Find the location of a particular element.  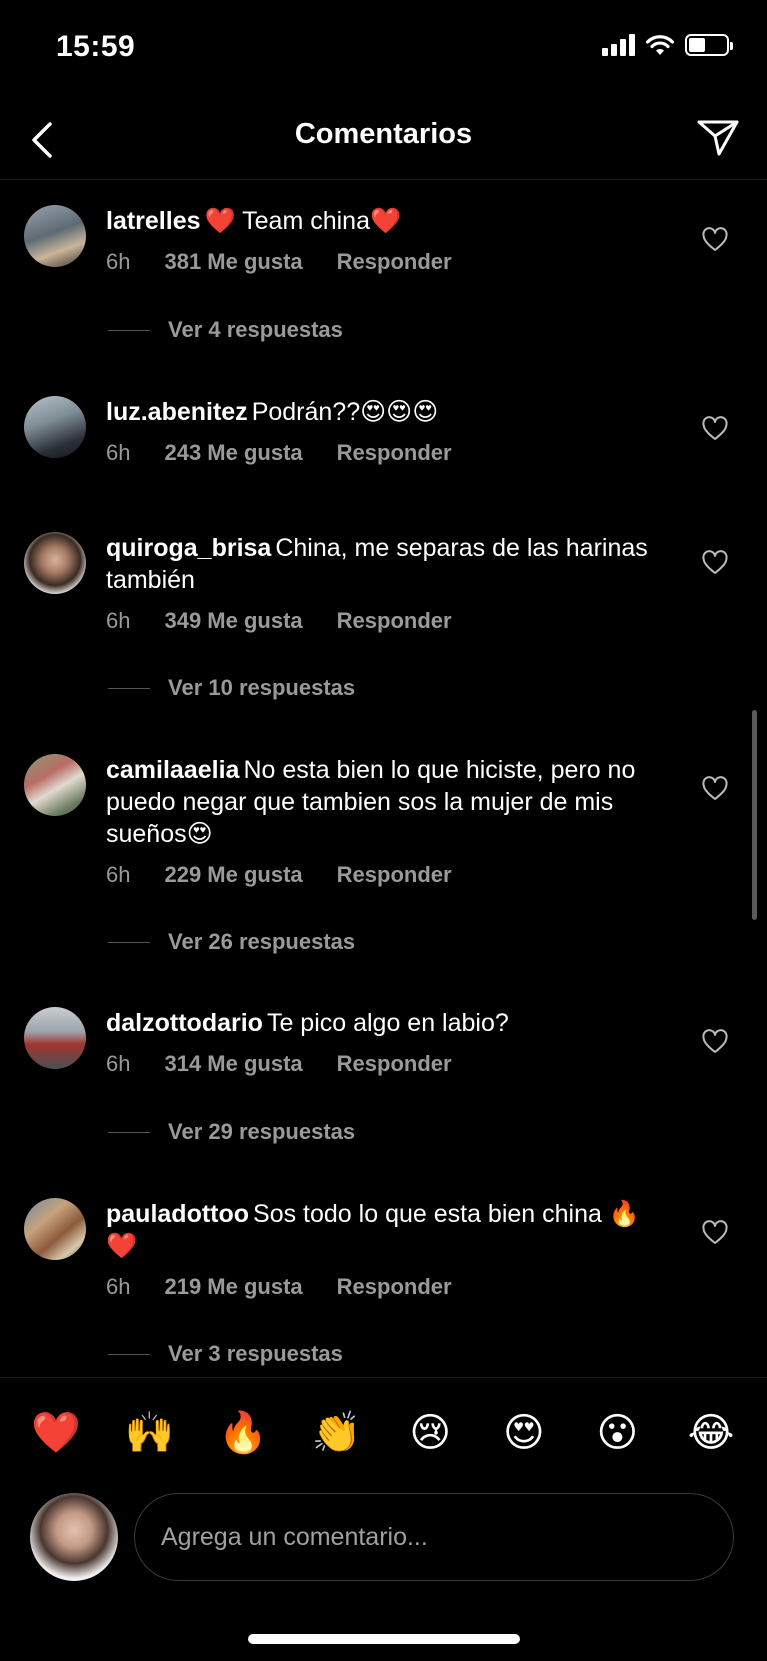

comment-likes: 219 Me gusta is located at coordinates (233, 1287).